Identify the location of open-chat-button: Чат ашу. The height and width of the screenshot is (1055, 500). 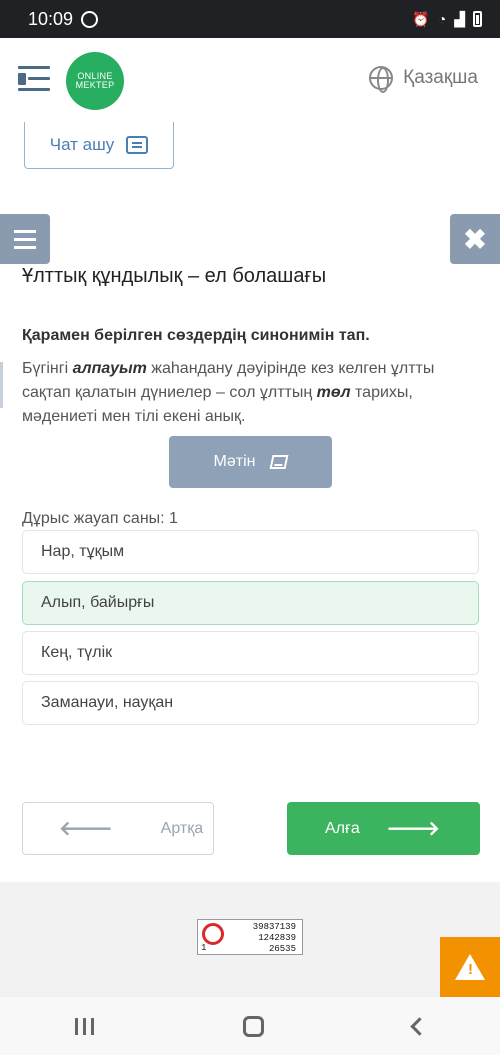
(99, 145).